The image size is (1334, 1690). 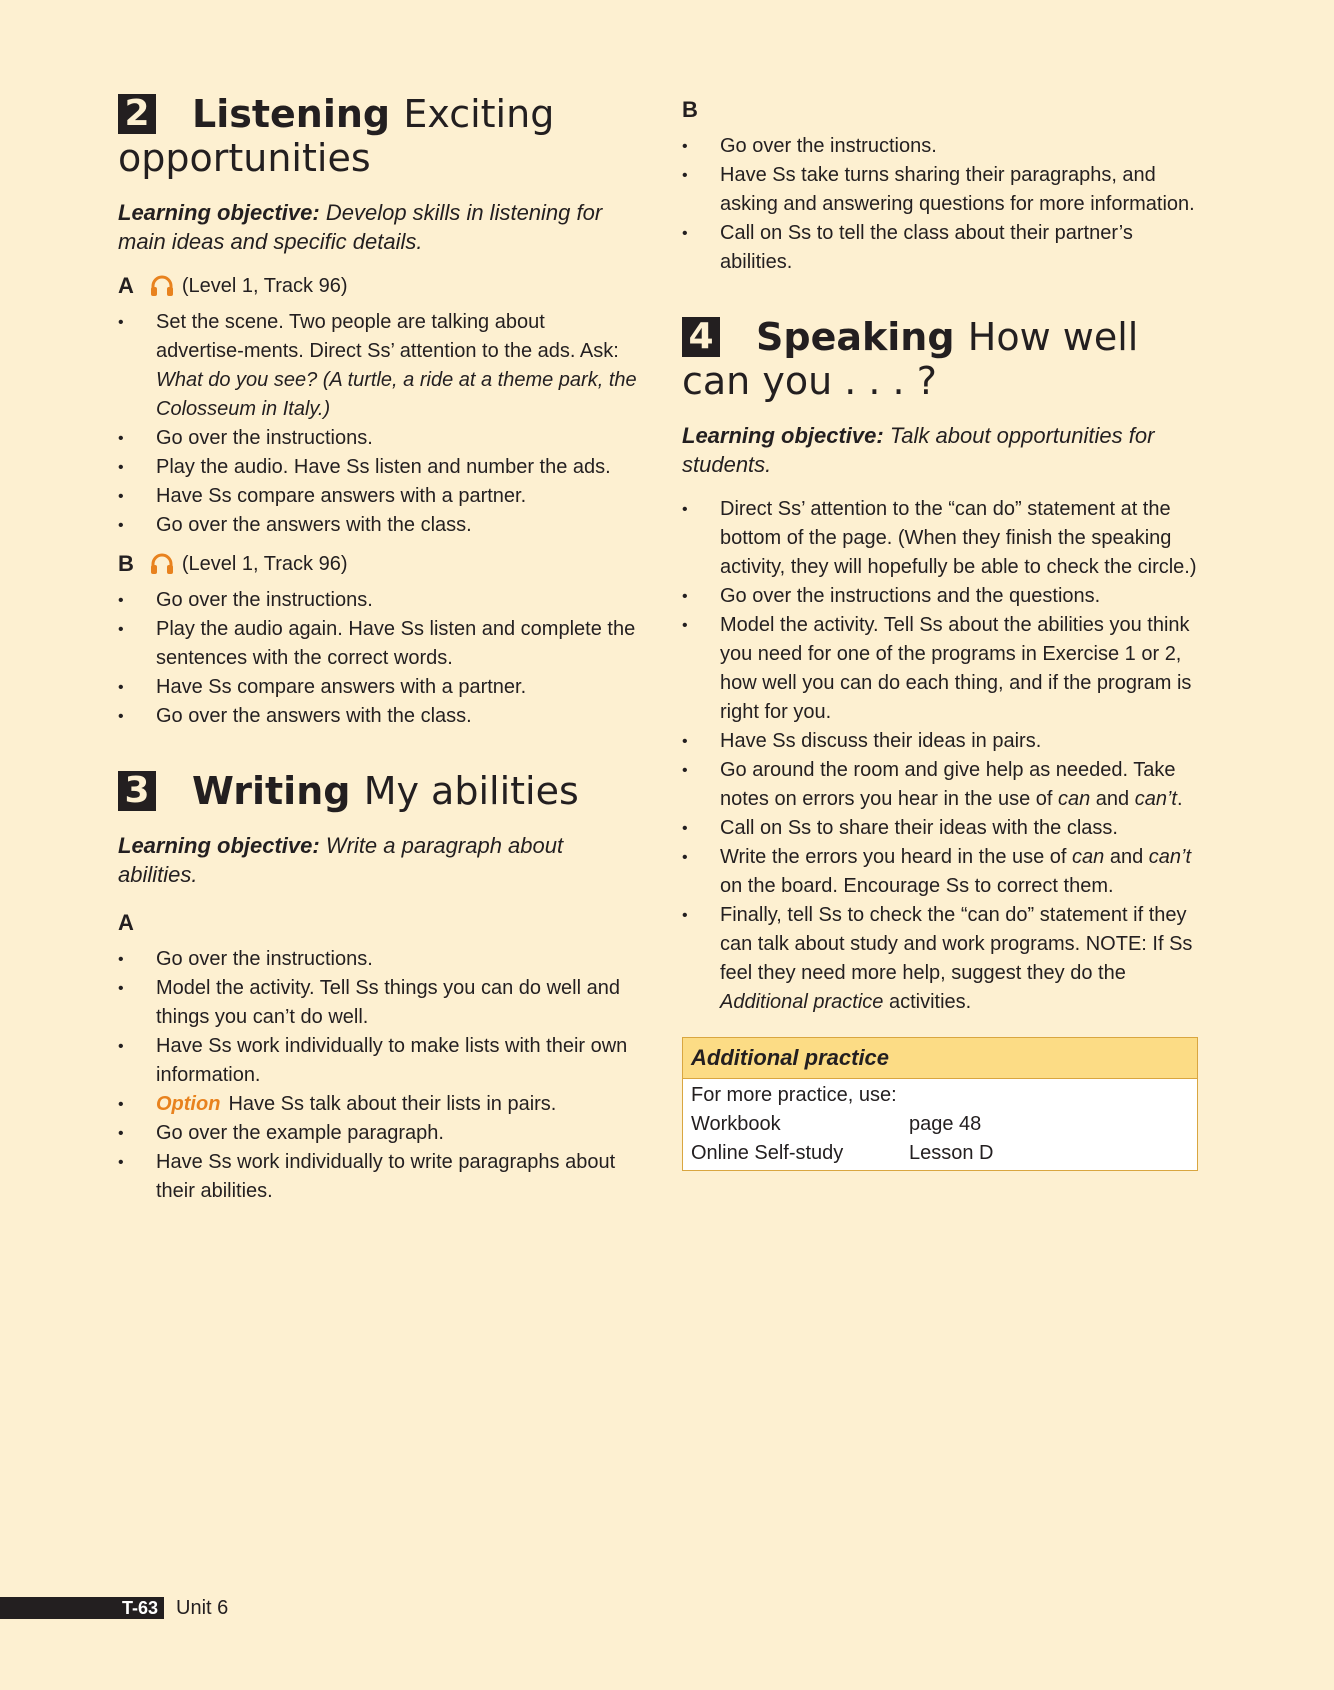 I want to click on step-text: ., so click(x=1179, y=799).